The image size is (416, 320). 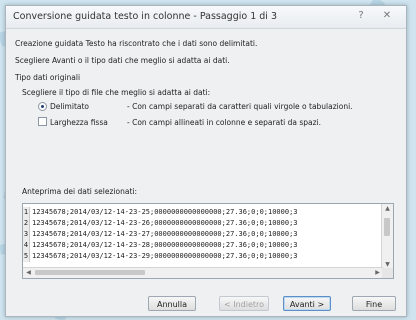 What do you see at coordinates (203, 272) in the screenshot?
I see `horizontal-scrollbar: ◀ ▶` at bounding box center [203, 272].